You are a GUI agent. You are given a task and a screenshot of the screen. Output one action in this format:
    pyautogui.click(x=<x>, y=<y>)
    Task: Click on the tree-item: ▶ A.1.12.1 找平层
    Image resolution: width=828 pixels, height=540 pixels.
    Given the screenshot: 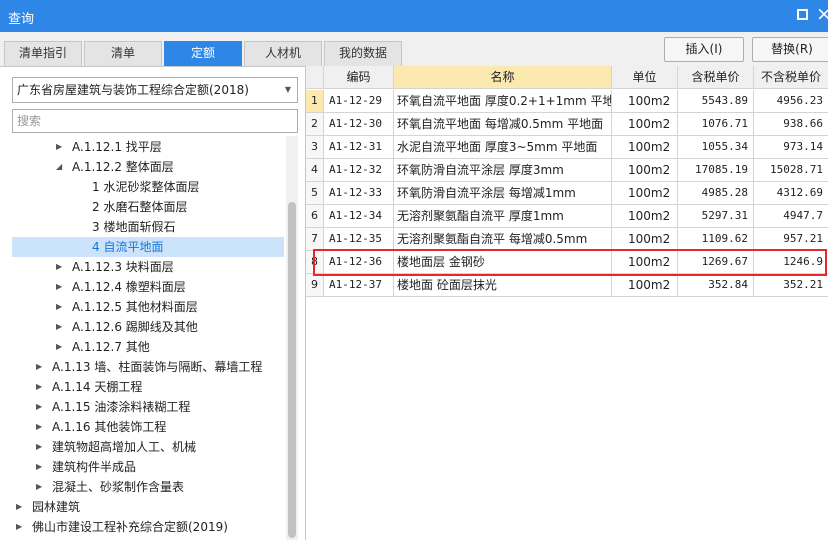 What is the action you would take?
    pyautogui.click(x=148, y=147)
    